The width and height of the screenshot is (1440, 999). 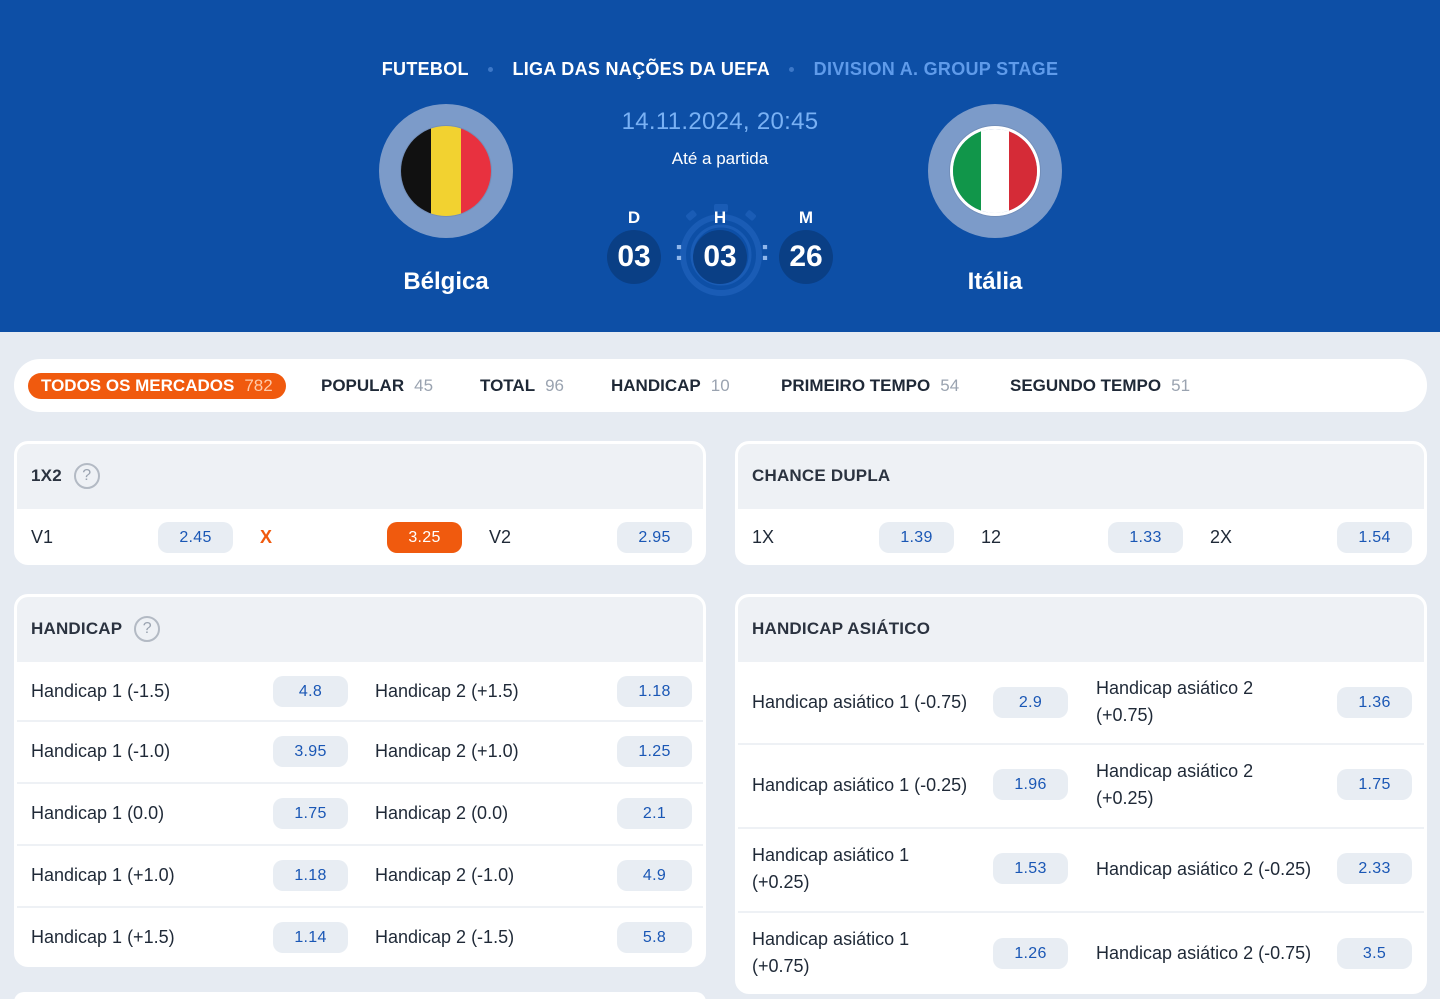 What do you see at coordinates (1374, 702) in the screenshot?
I see `odd-button: 1.36` at bounding box center [1374, 702].